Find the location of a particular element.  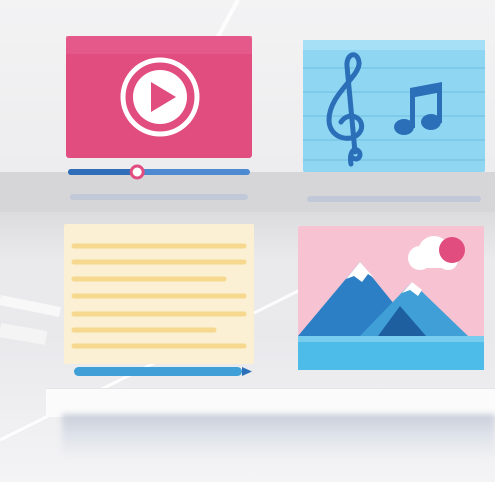

video-progress-bar is located at coordinates (159, 172).